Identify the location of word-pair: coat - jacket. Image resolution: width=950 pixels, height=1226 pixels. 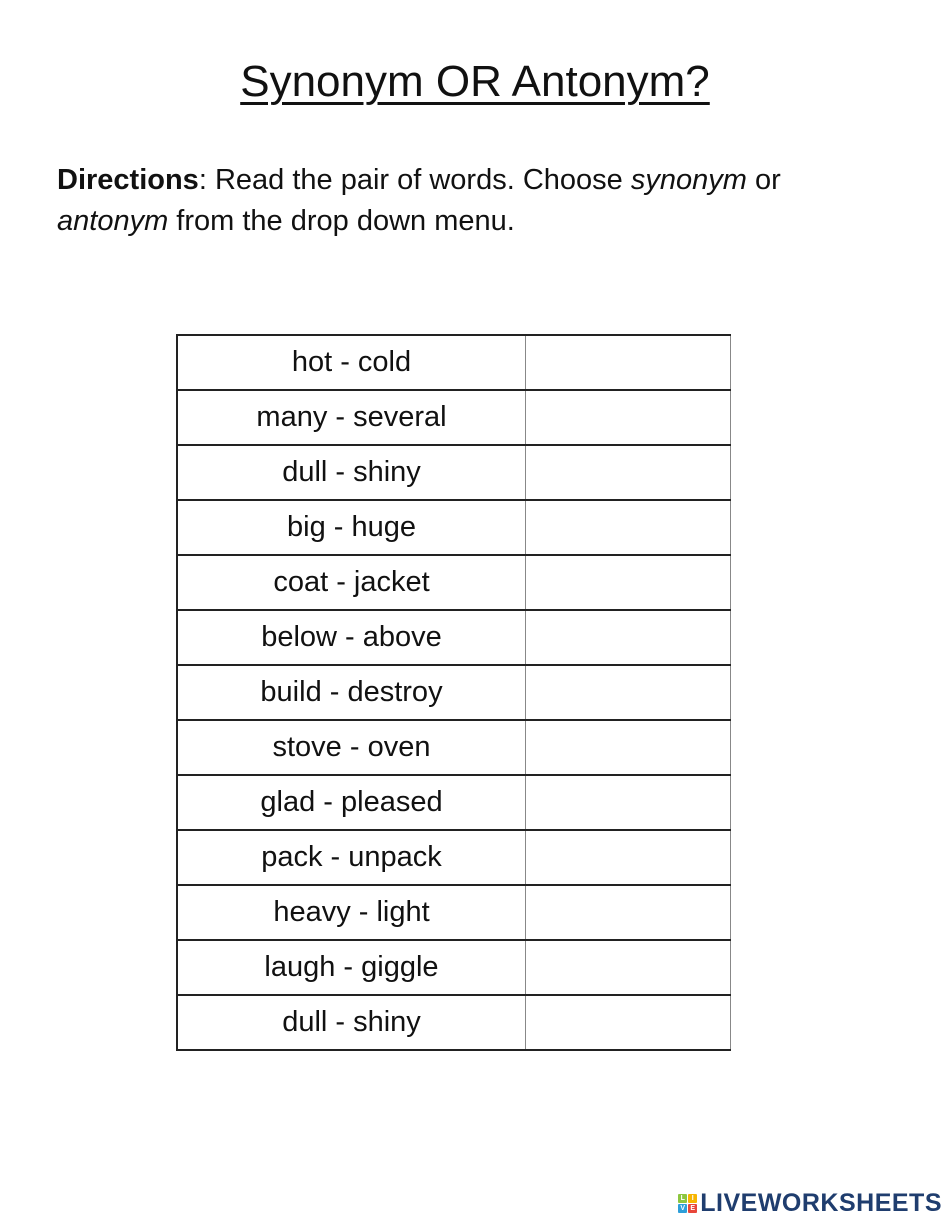
(351, 582).